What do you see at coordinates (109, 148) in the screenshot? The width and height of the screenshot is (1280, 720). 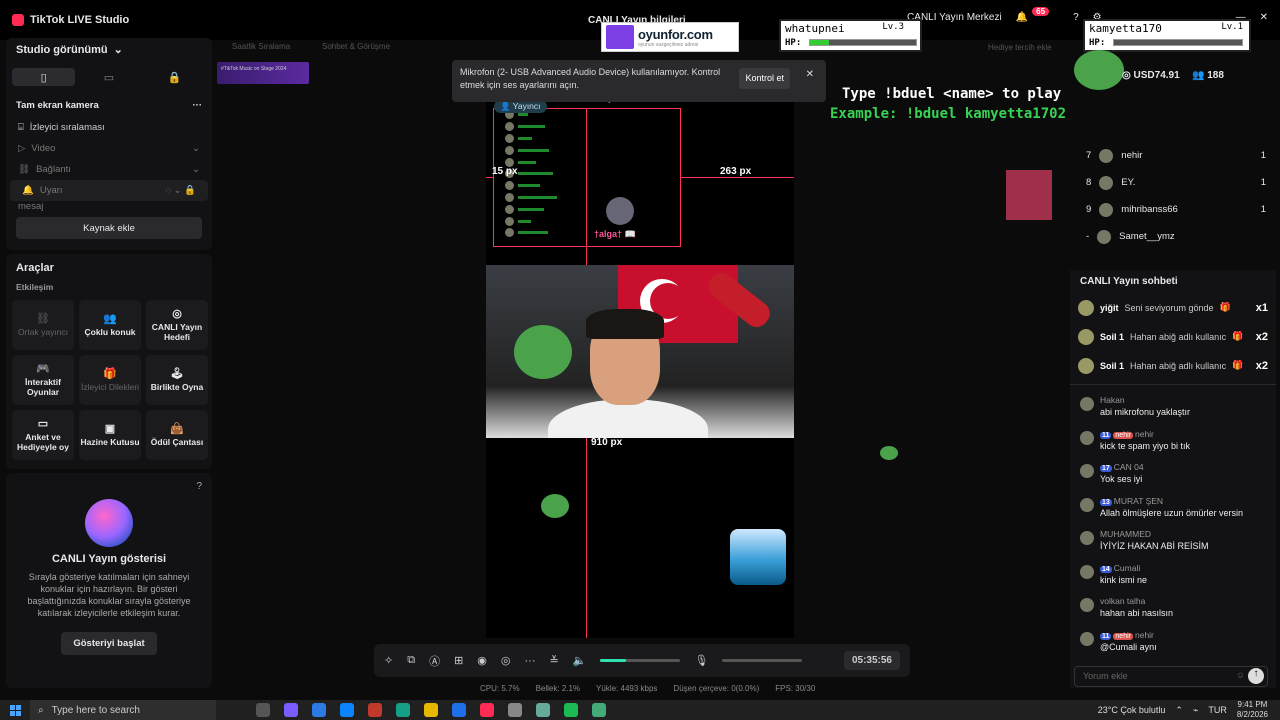 I see `source-item: ▷ Video ⌄` at bounding box center [109, 148].